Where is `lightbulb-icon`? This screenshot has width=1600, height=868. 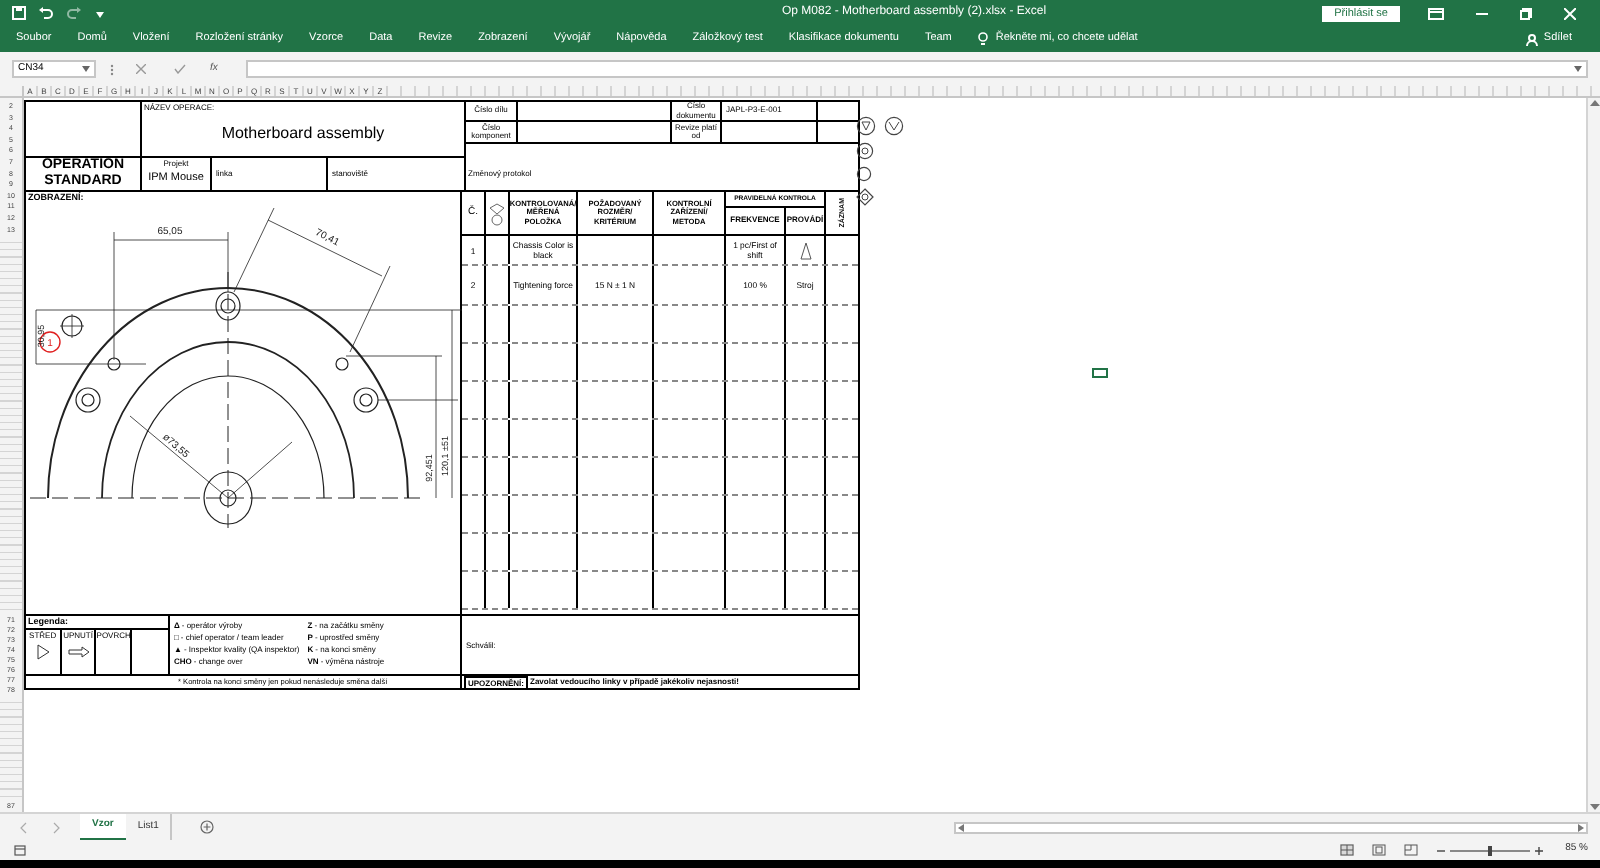 lightbulb-icon is located at coordinates (982, 39).